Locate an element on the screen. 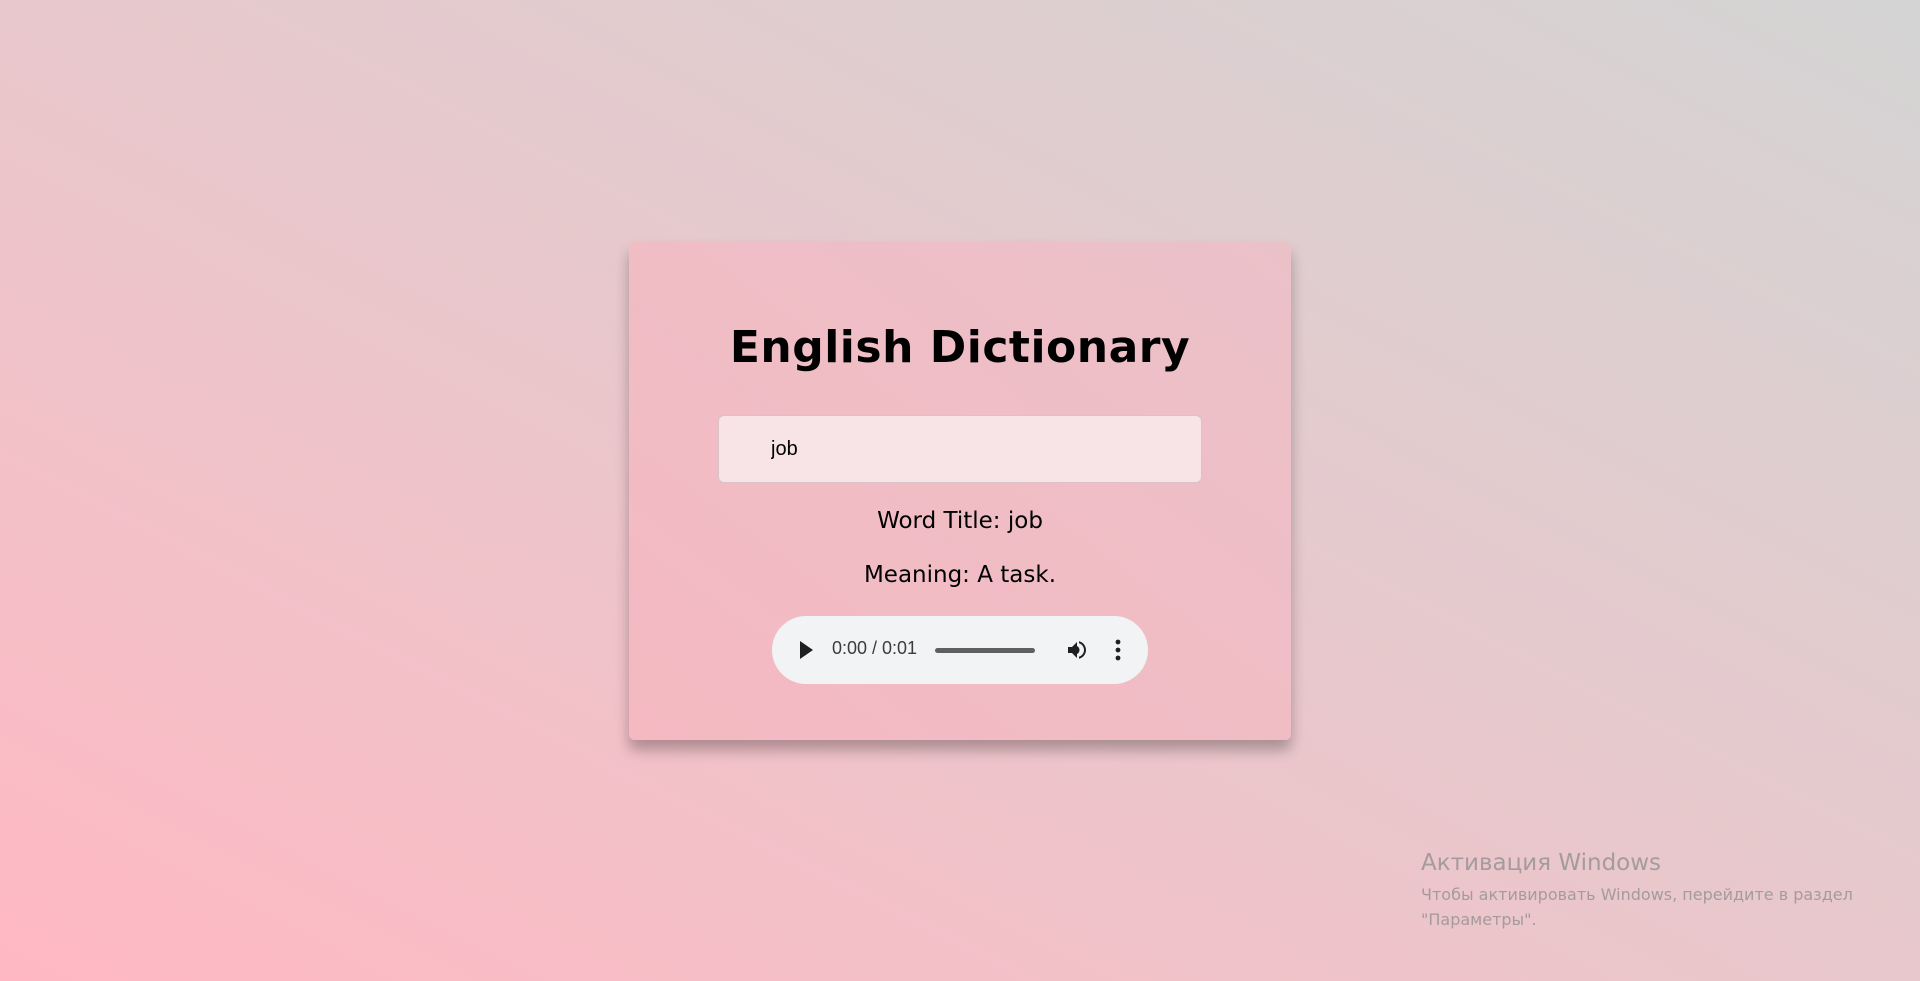 The height and width of the screenshot is (981, 1920). activation-title: Активация Windows is located at coordinates (1541, 863).